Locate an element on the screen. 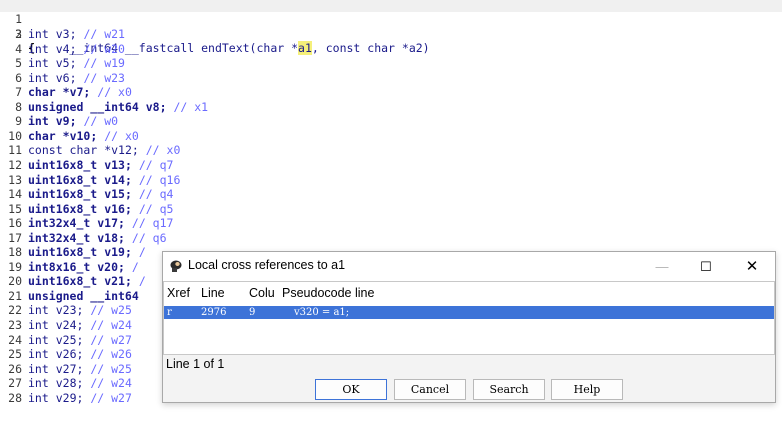  line-number: 19 is located at coordinates (15, 266).